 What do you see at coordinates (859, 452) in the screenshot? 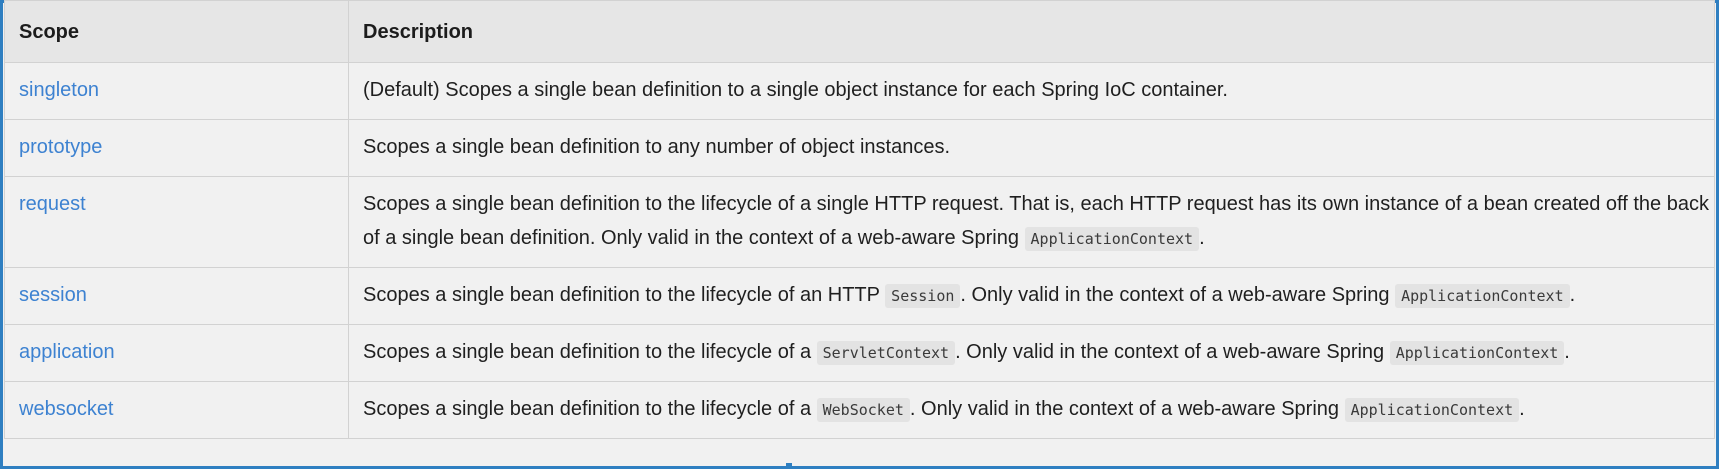
I see `table-bottom-padding` at bounding box center [859, 452].